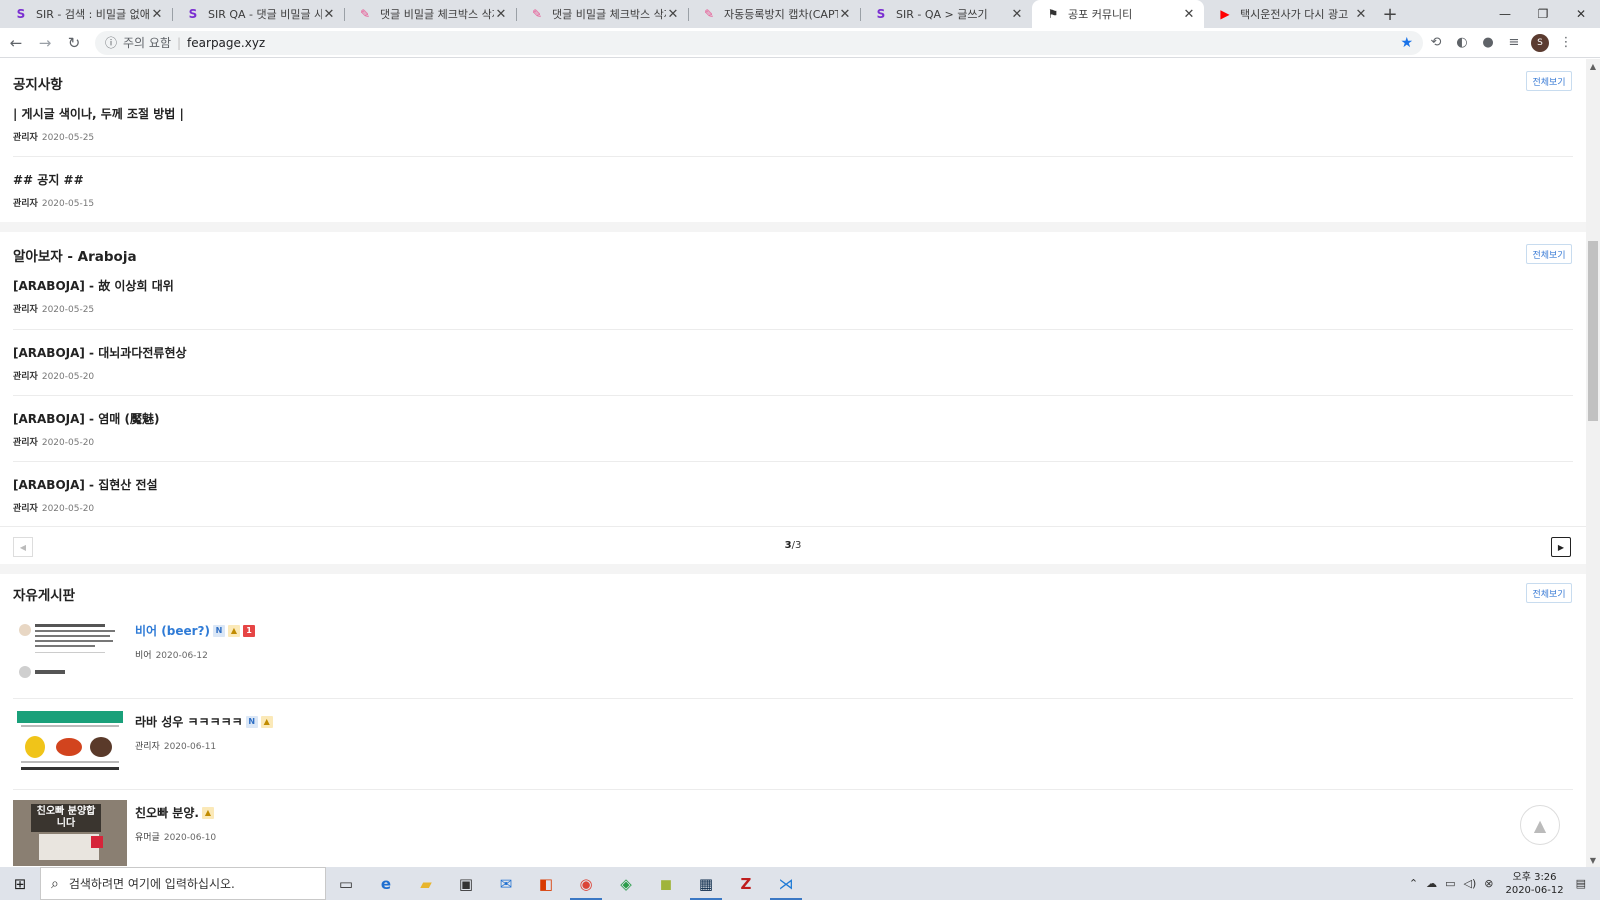  Describe the element at coordinates (1118, 14) in the screenshot. I see `browser-tab: ⚑ 공포 커뮤니티 ✕` at that location.